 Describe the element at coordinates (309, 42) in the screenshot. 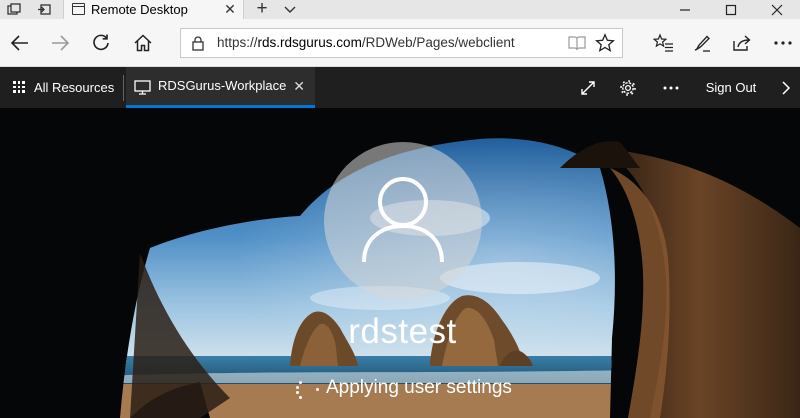

I see `url-host: rds.rdsgurus.com` at that location.